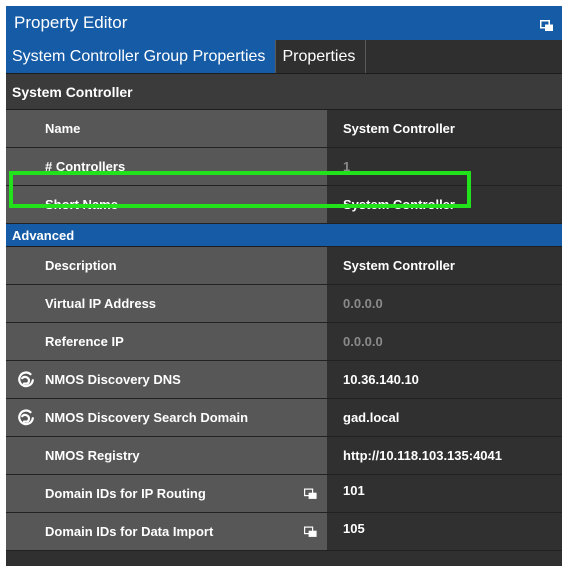 This screenshot has width=567, height=571. Describe the element at coordinates (444, 531) in the screenshot. I see `property-value: 105` at that location.